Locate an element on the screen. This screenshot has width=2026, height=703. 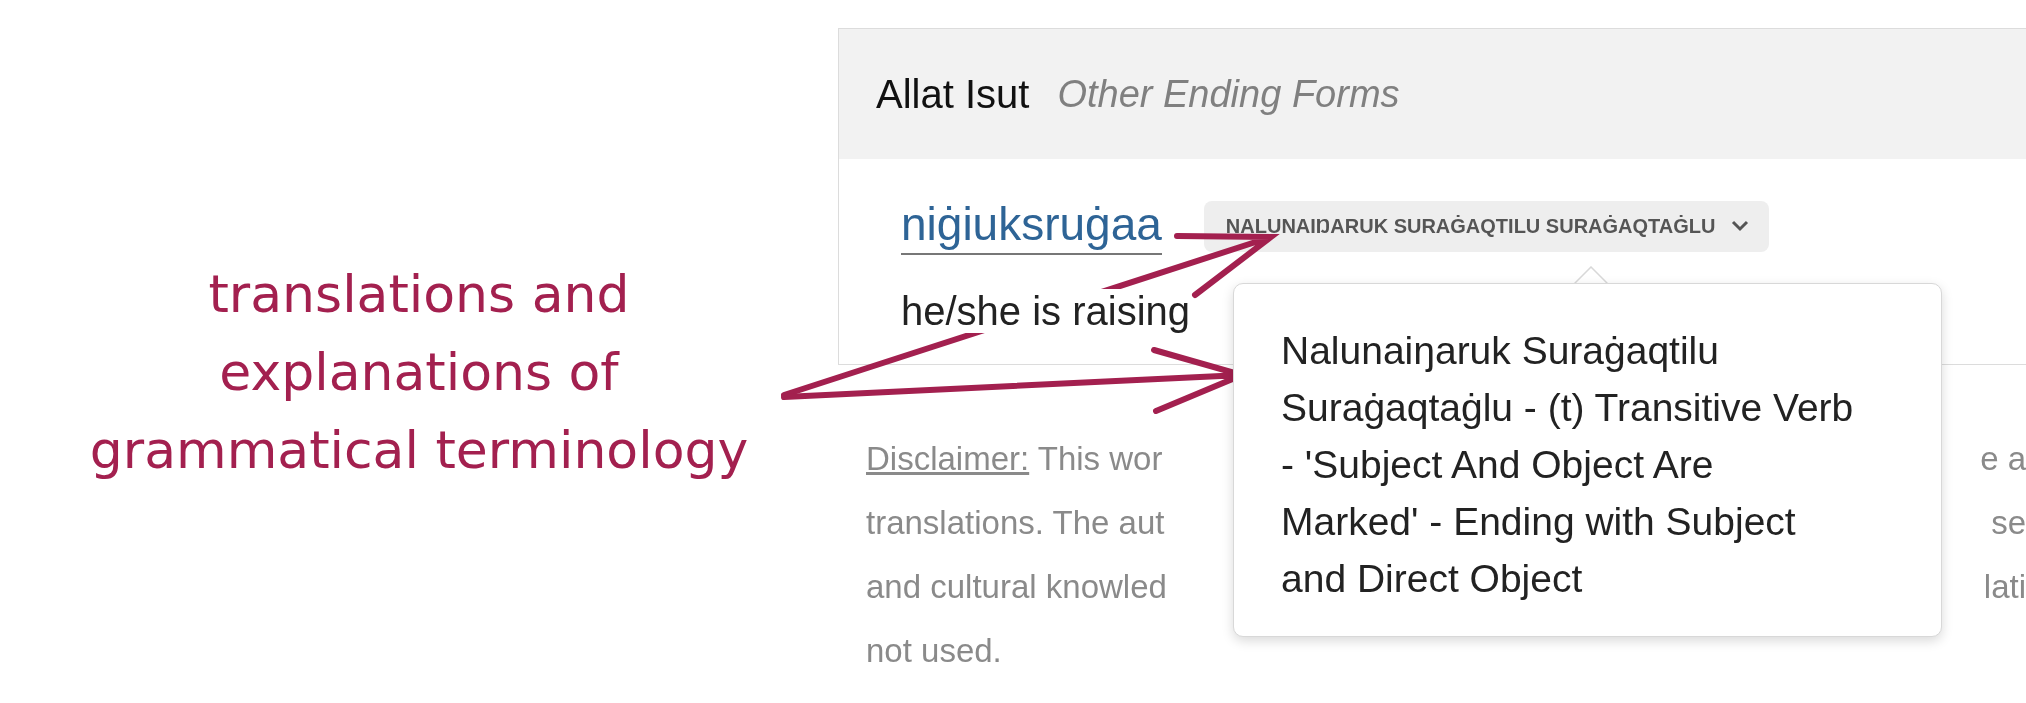
caret-icon is located at coordinates (1740, 226).